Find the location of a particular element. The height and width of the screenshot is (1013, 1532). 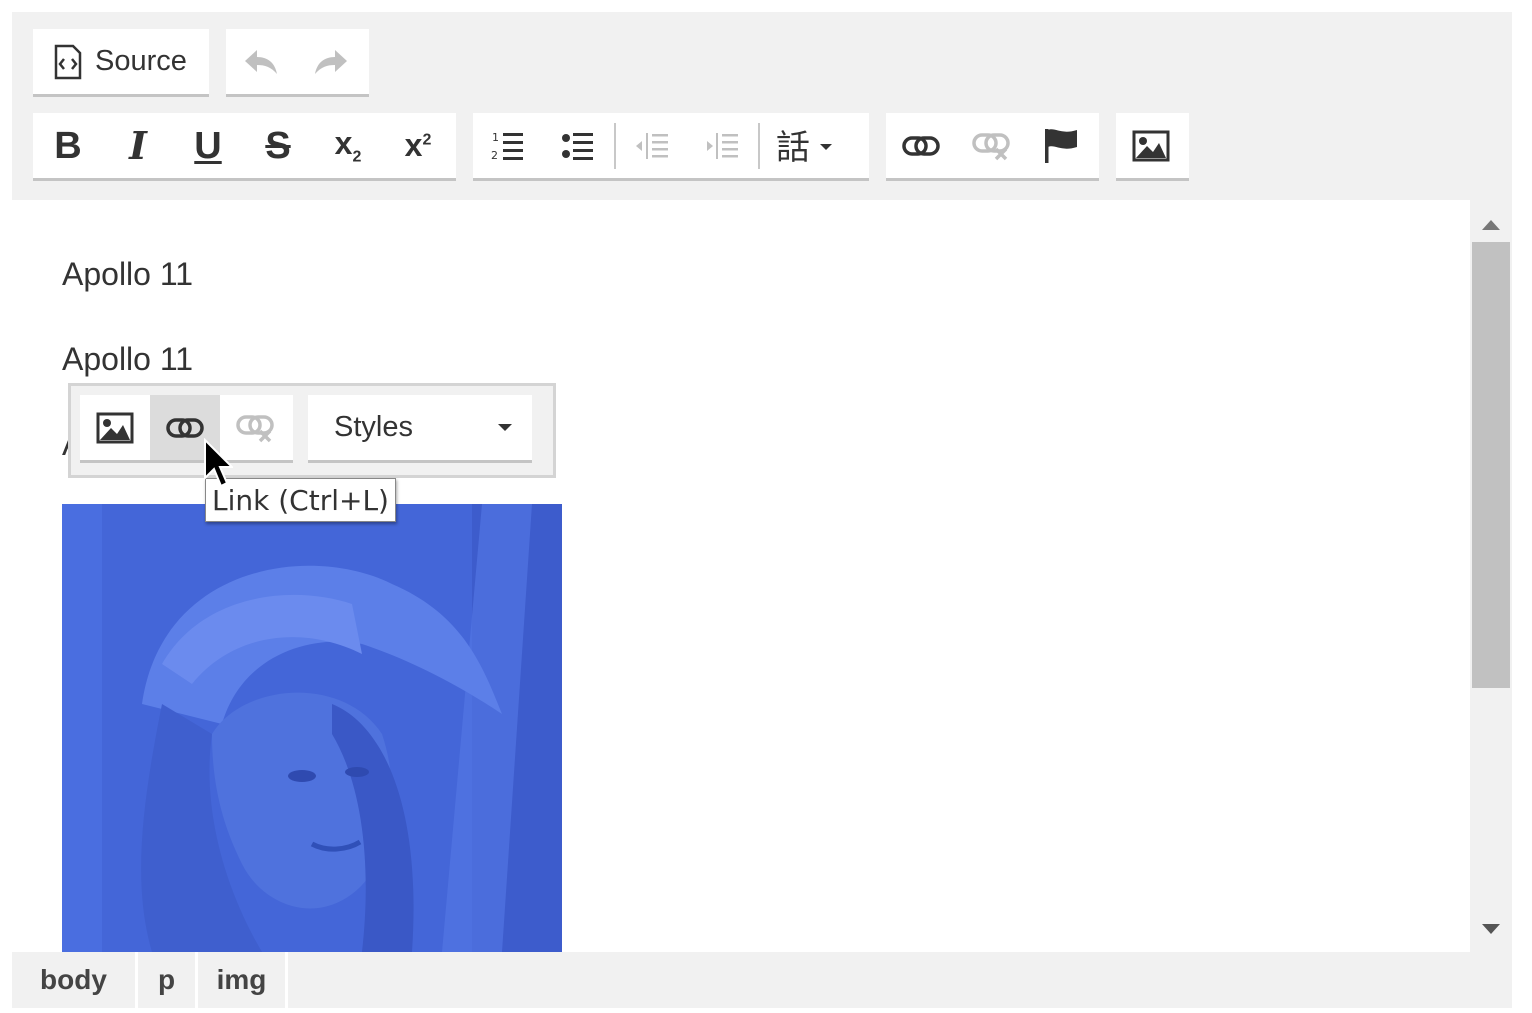

subscript-button: x2 is located at coordinates (348, 146).